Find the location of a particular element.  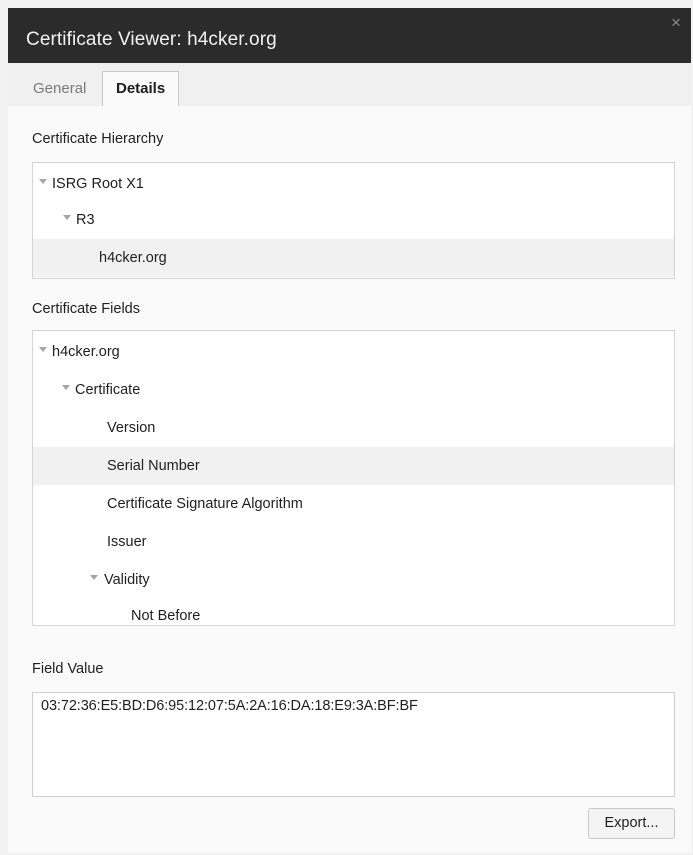

certificate-hierarchy-label: Certificate Hierarchy is located at coordinates (98, 139).